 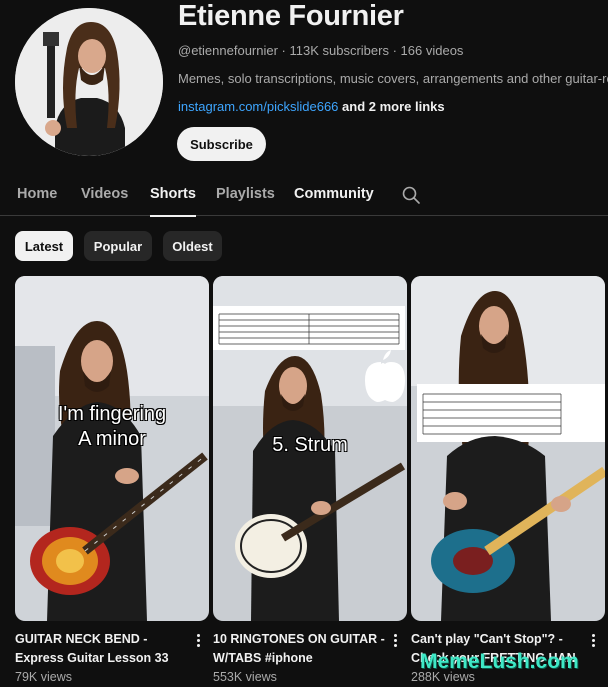 I want to click on tab-home: Home, so click(x=37, y=194).